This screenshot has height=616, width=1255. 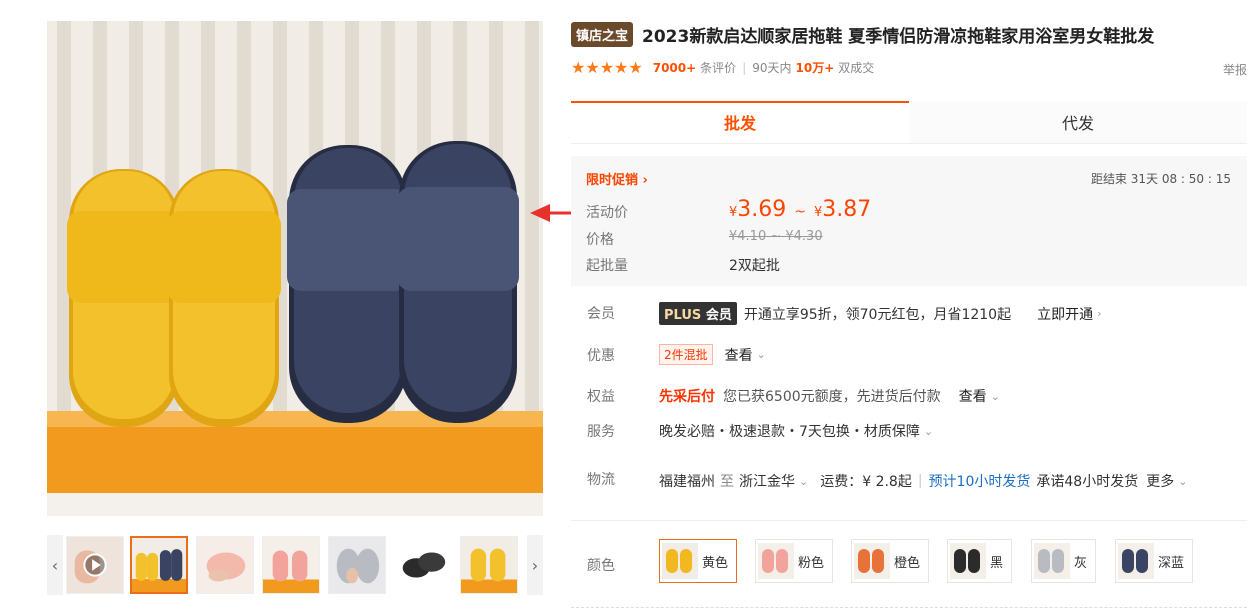 What do you see at coordinates (718, 315) in the screenshot?
I see `member-badge-text: 会员` at bounding box center [718, 315].